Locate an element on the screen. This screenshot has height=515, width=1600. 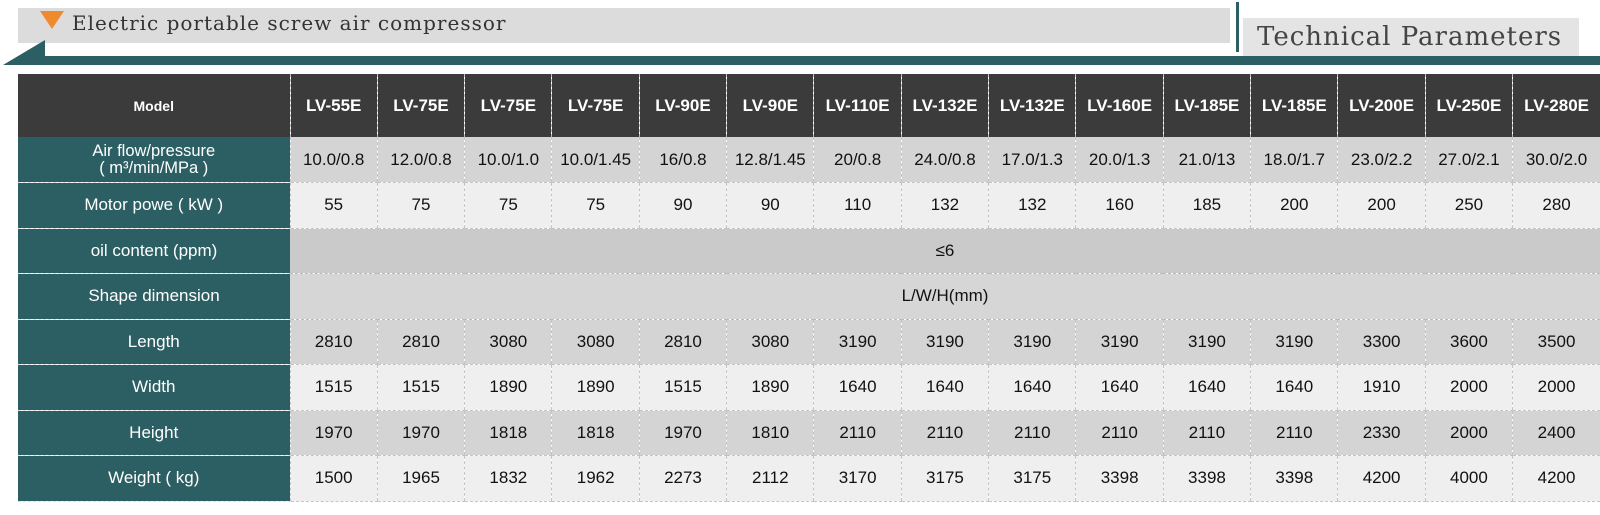
motor-power-cell: 90 is located at coordinates (682, 205).